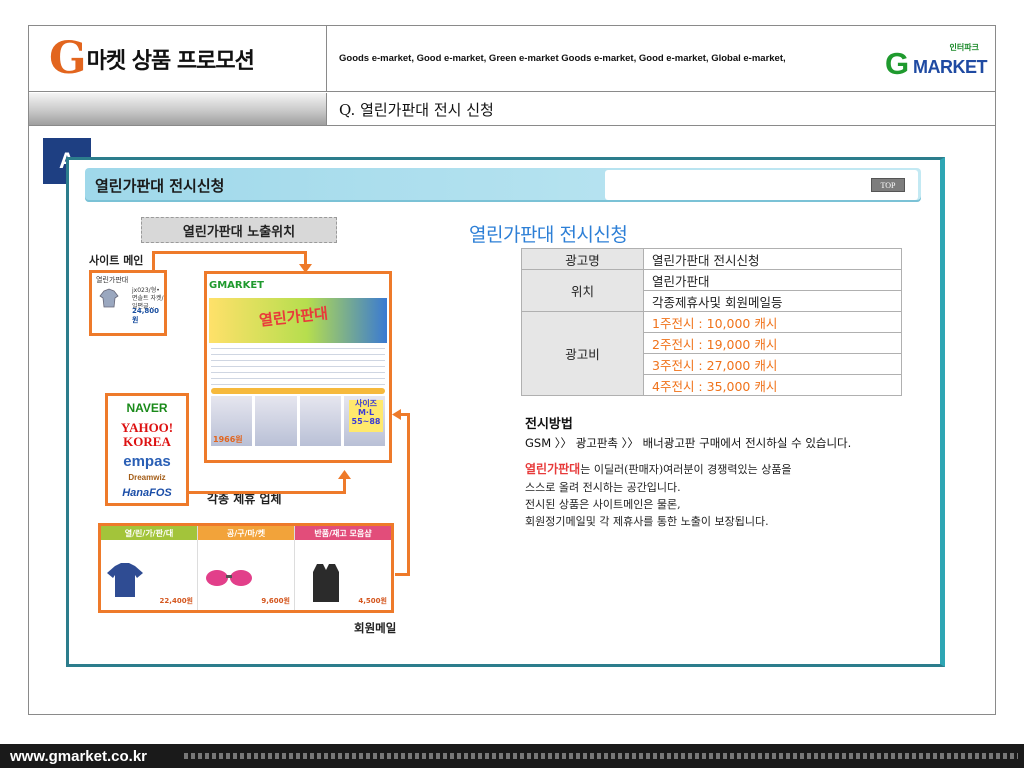 The height and width of the screenshot is (768, 1024). What do you see at coordinates (109, 298) in the screenshot?
I see `jacket-icon` at bounding box center [109, 298].